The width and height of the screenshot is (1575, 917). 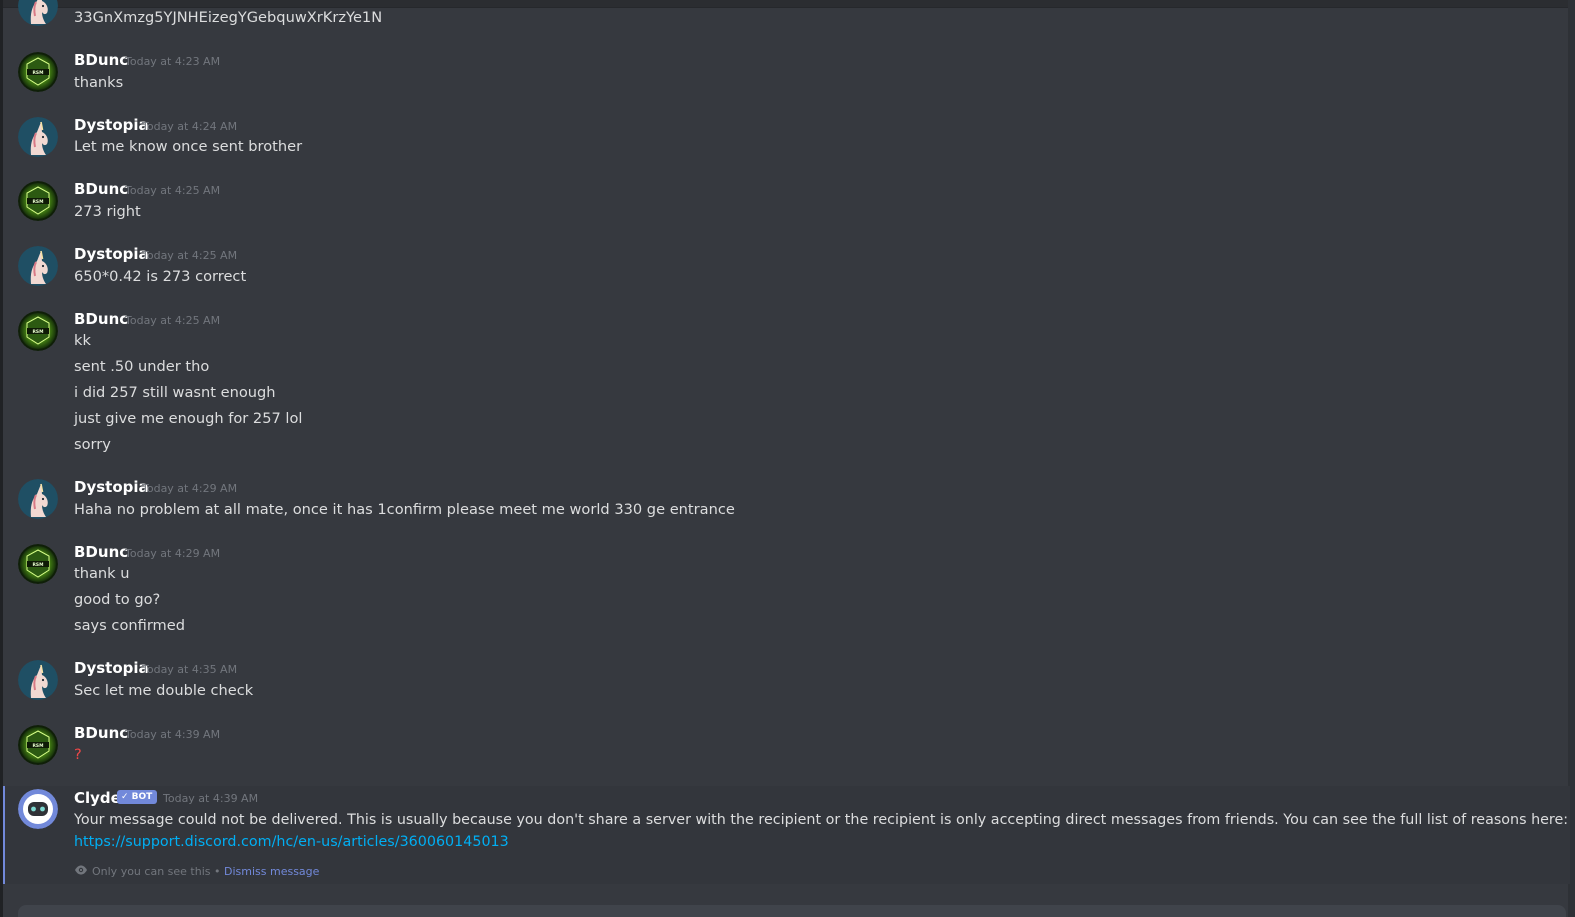 What do you see at coordinates (173, 61) in the screenshot?
I see `message-timestamp: Today at 4:23 AM` at bounding box center [173, 61].